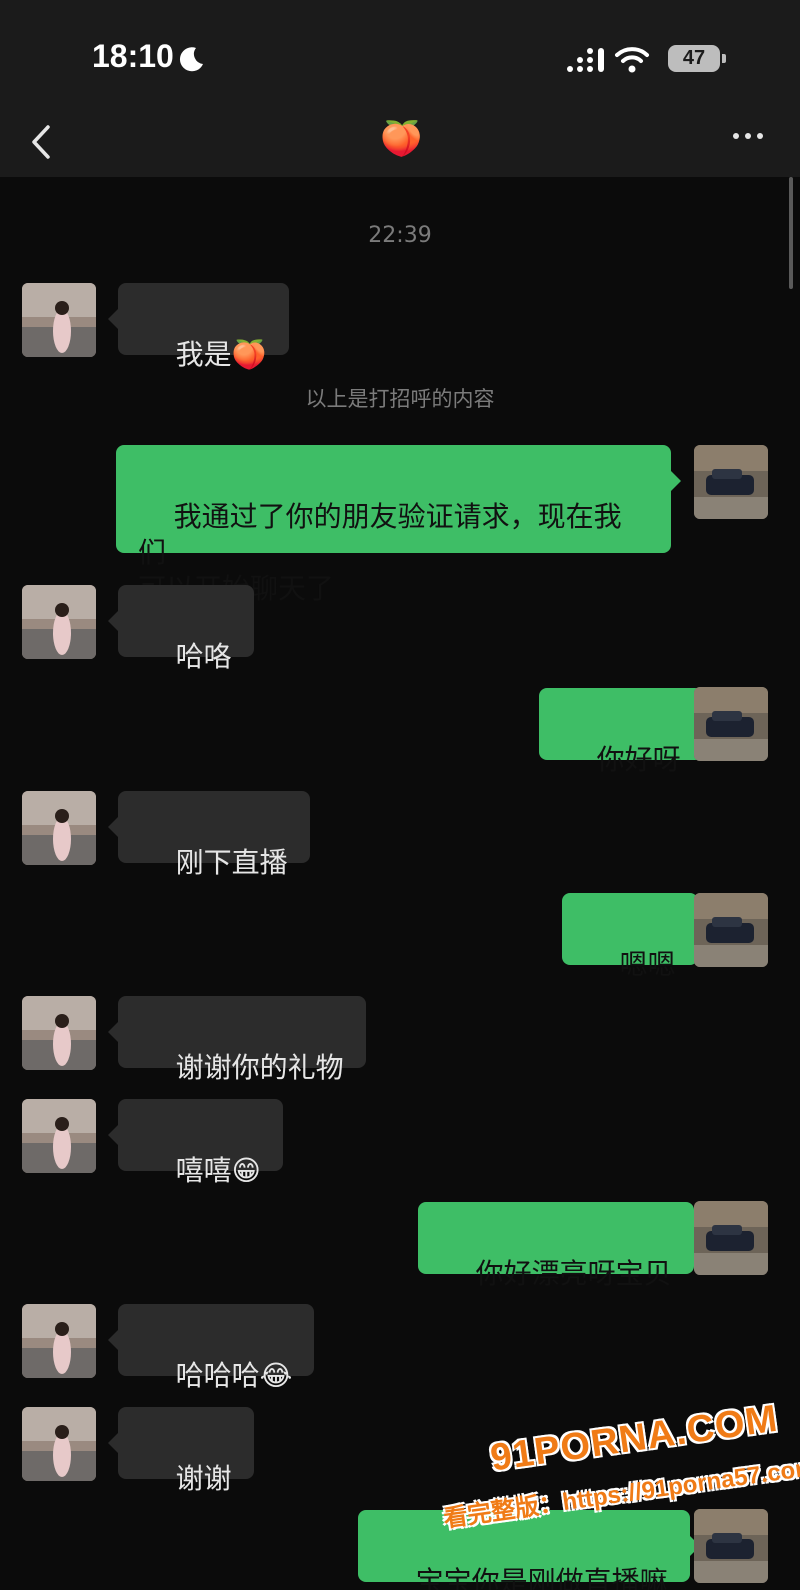 The image size is (800, 1590). Describe the element at coordinates (561, 1246) in the screenshot. I see `outgoing-message-bubble: 你好漂亮呀宝贝` at that location.